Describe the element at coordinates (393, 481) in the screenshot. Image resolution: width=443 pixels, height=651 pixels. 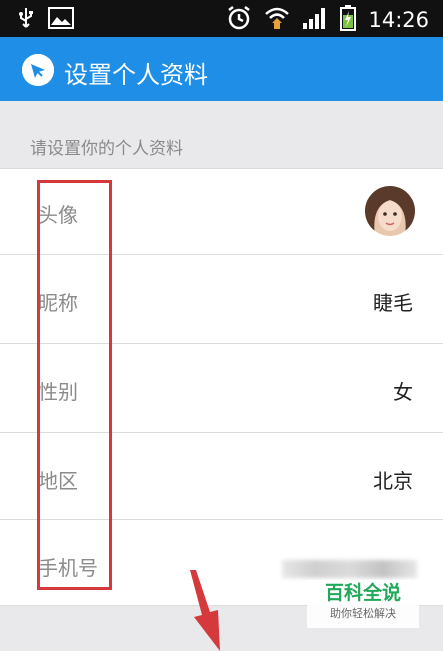
I see `row-value-region: 北京` at that location.